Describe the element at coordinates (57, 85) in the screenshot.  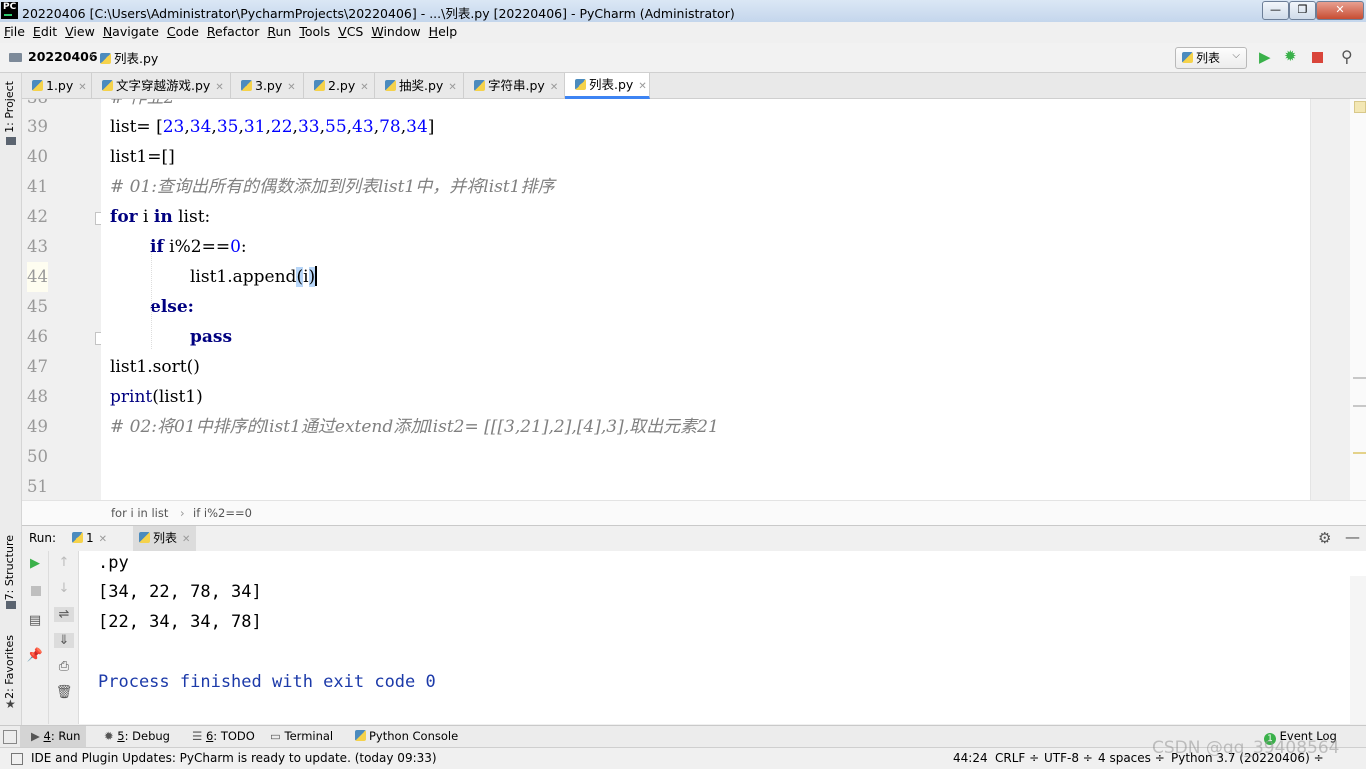
I see `tab-1-py: 1.py ✕` at that location.